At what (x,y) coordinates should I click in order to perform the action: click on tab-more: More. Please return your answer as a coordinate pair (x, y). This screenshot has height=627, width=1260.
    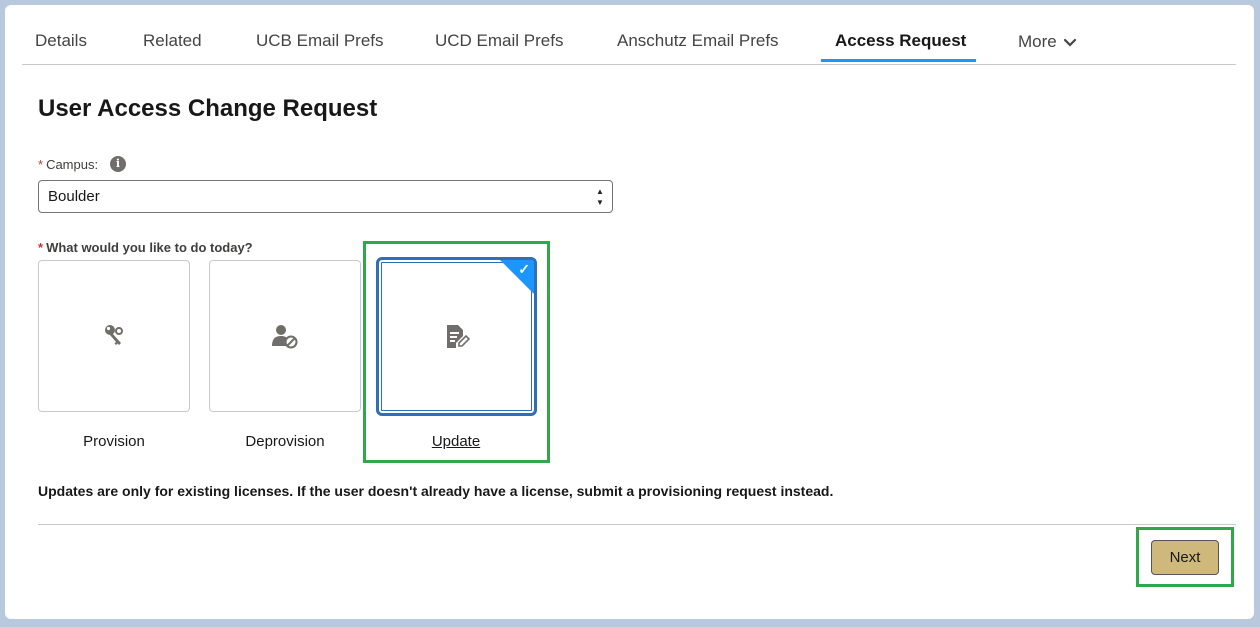
    Looking at the image, I should click on (1047, 41).